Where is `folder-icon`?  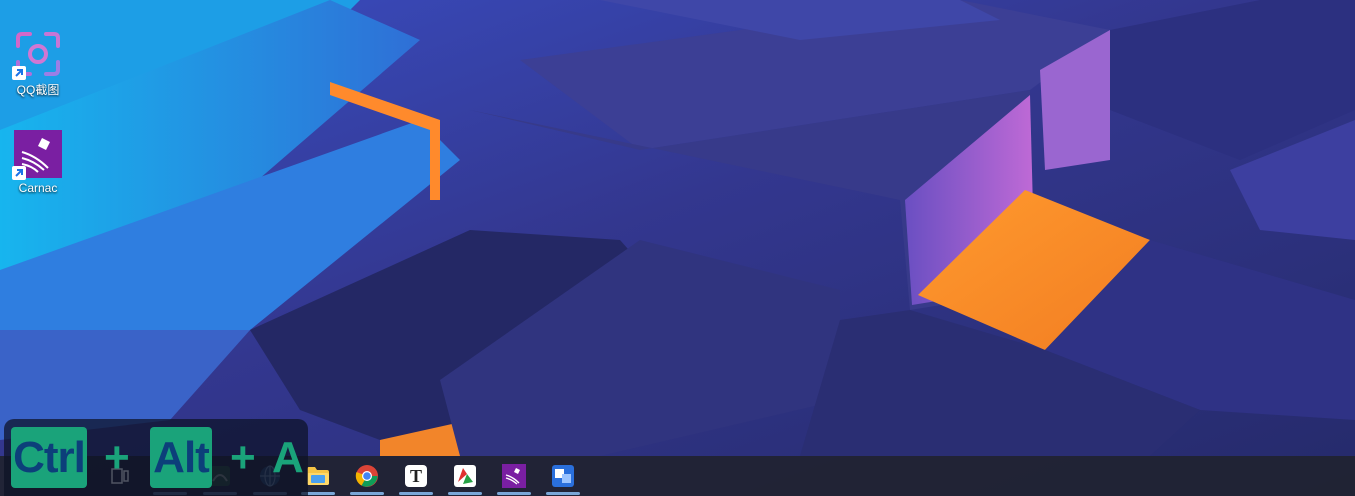 folder-icon is located at coordinates (318, 476).